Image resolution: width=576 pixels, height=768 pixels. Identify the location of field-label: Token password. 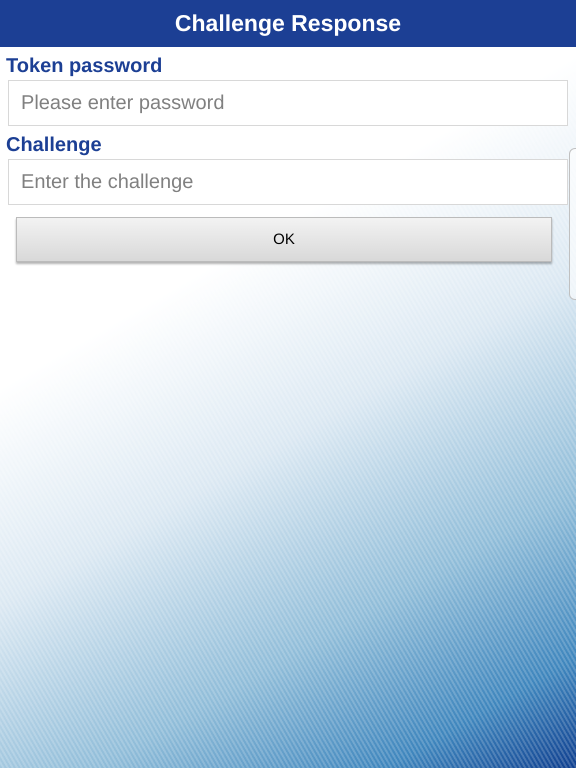
(85, 66).